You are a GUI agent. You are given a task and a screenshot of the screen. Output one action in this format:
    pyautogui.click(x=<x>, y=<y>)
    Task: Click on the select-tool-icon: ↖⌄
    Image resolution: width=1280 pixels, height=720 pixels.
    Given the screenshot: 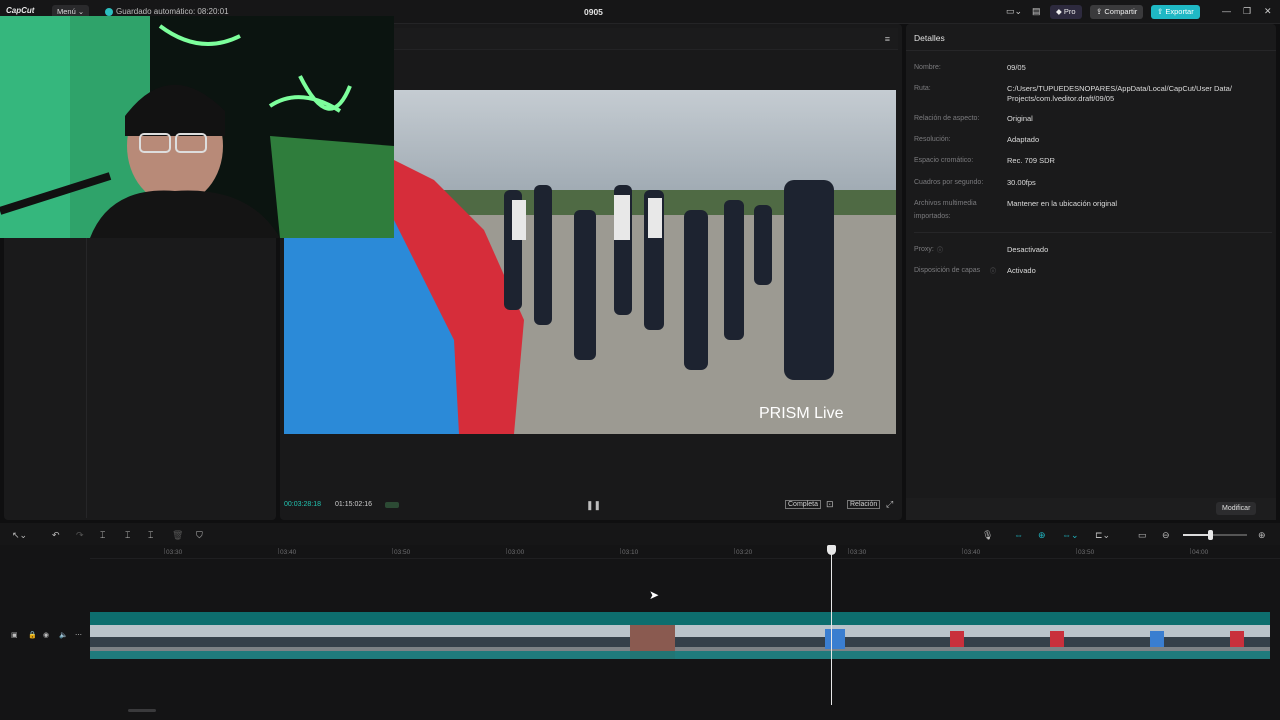 What is the action you would take?
    pyautogui.click(x=19, y=535)
    